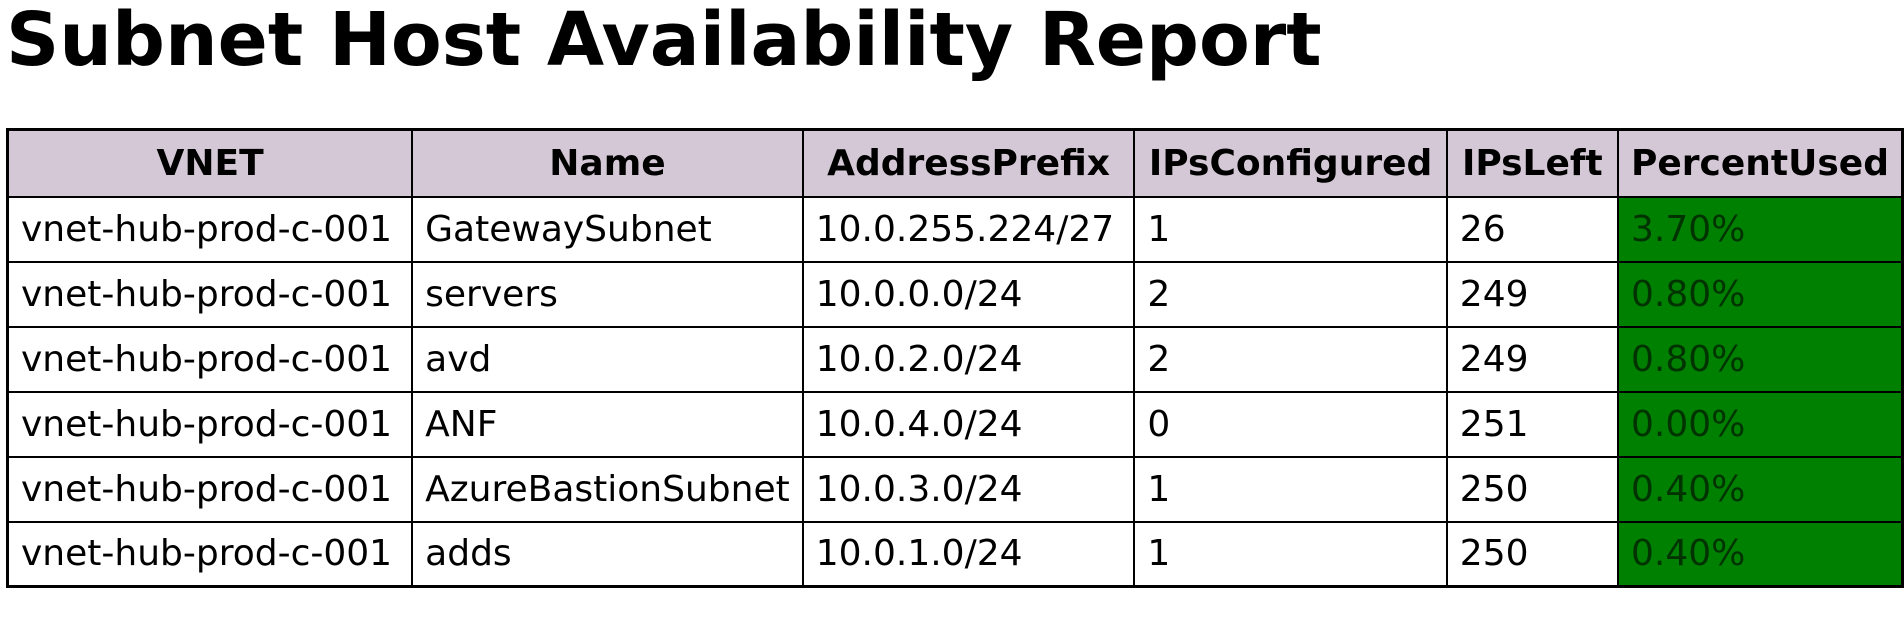  Describe the element at coordinates (968, 294) in the screenshot. I see `cell-address-prefix: 10.0.0.0/24` at that location.